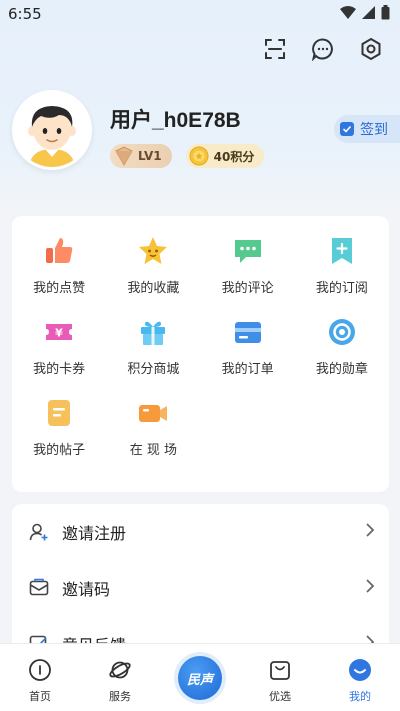 The image size is (400, 711). I want to click on grid-item-favorites: 我的收藏, so click(153, 265).